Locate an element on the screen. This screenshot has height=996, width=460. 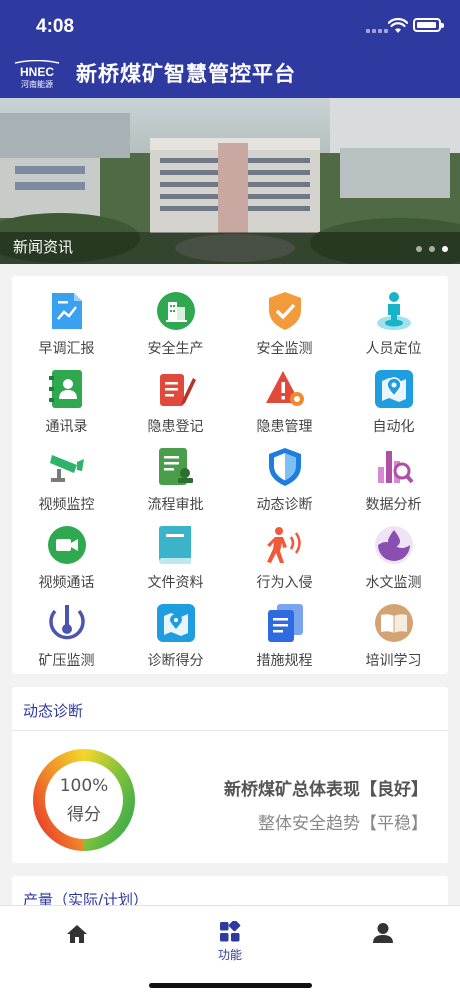
function-item: 隐患登记 is located at coordinates (175, 407).